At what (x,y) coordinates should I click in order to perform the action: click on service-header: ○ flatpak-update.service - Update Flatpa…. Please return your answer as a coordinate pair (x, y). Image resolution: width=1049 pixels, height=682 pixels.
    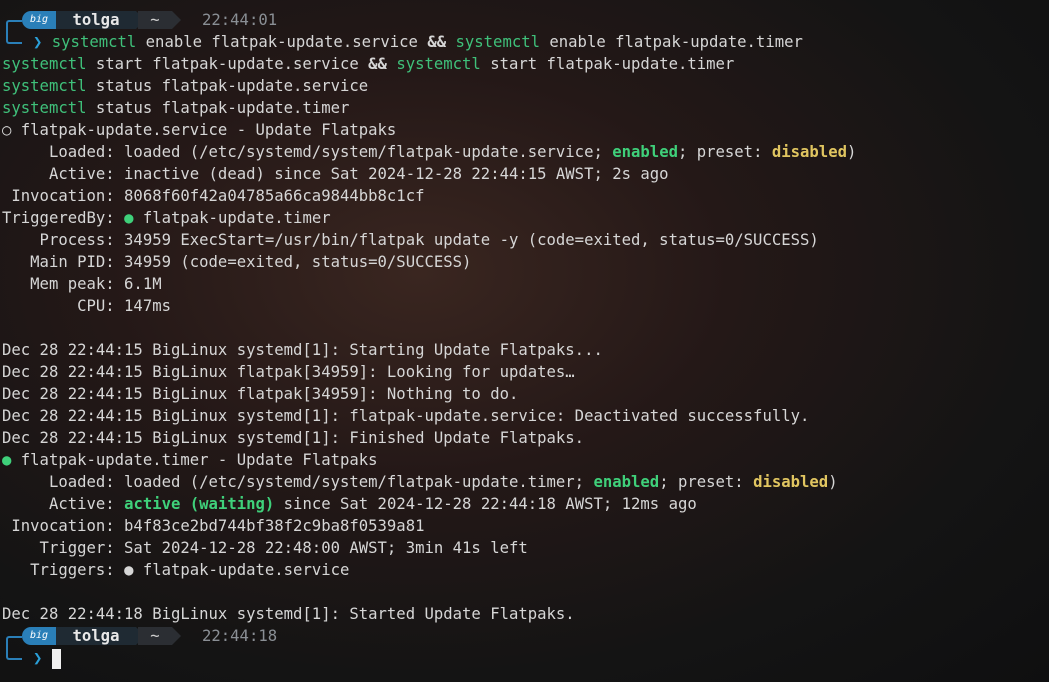
    Looking at the image, I should click on (199, 130).